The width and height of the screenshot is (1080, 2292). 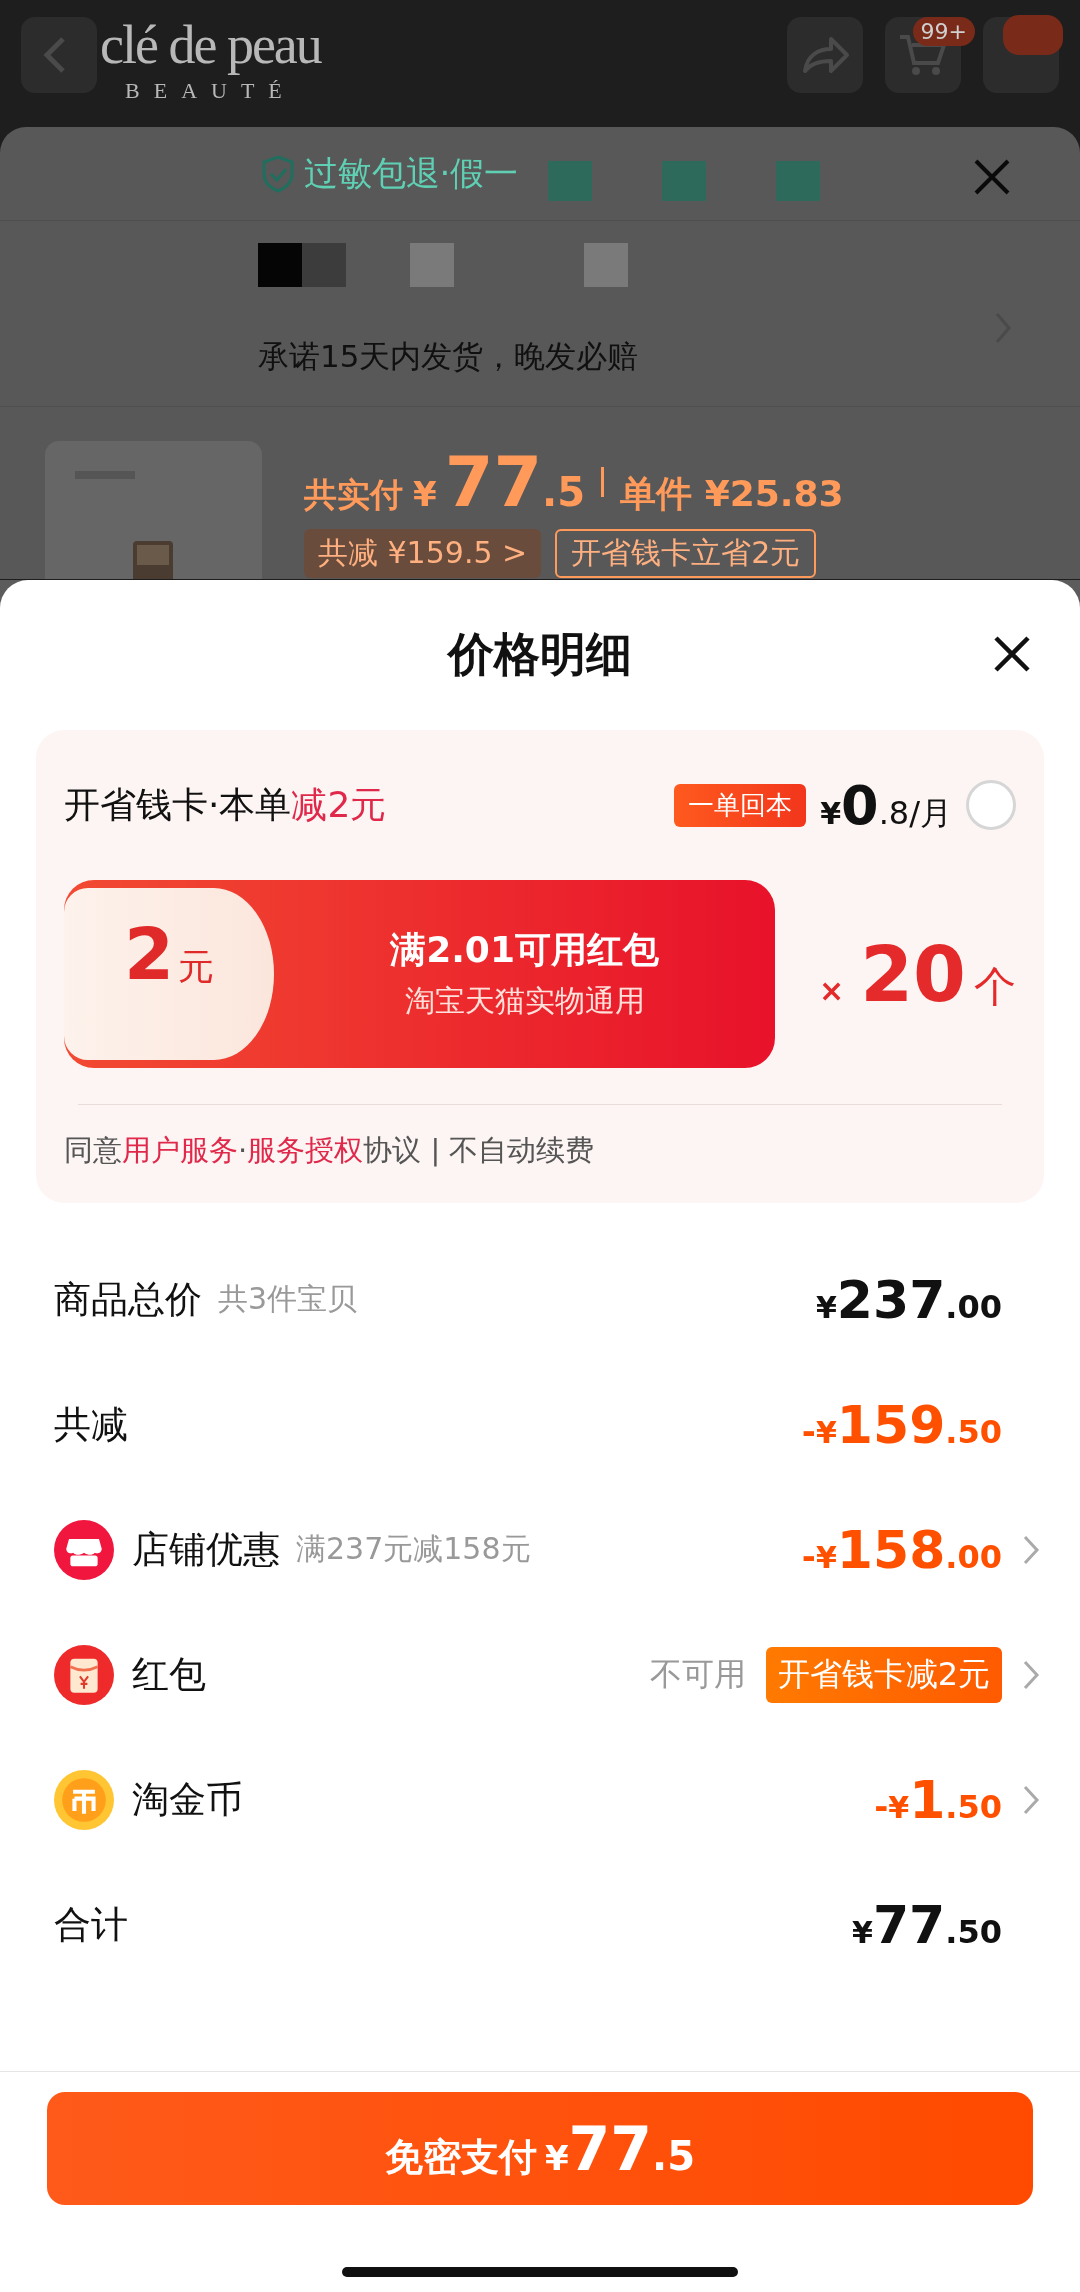 I want to click on store-icon, so click(x=84, y=1549).